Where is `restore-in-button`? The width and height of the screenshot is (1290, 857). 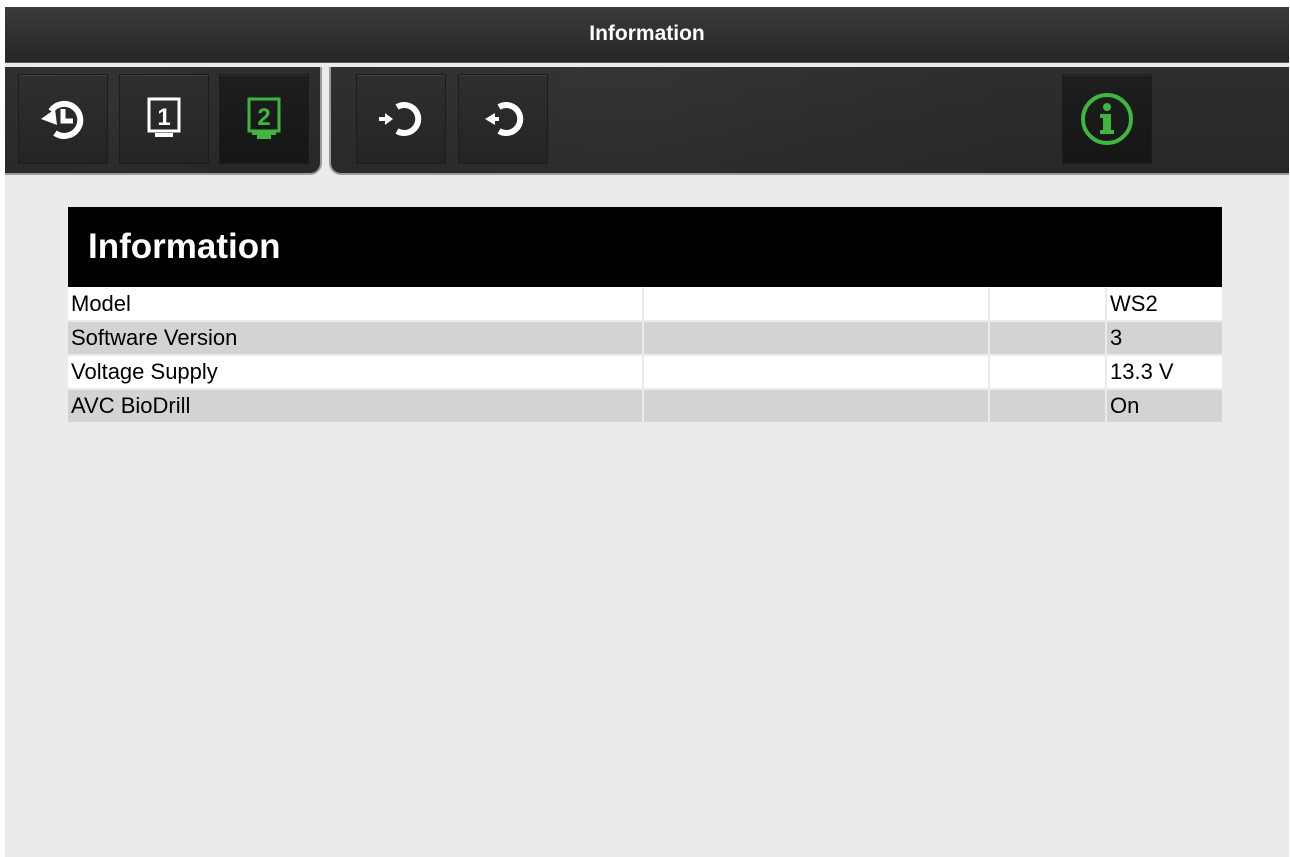 restore-in-button is located at coordinates (401, 119).